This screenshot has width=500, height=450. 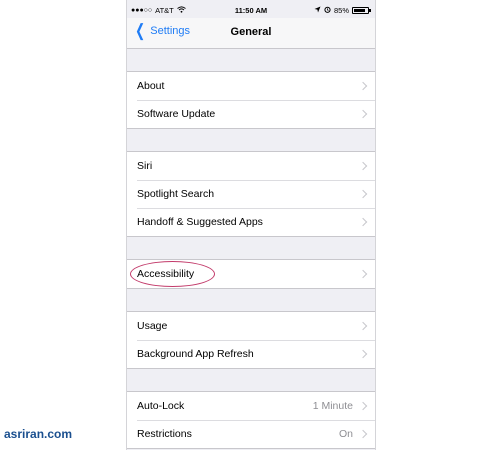 I want to click on settings-row-value: 1 Minute, so click(x=332, y=406).